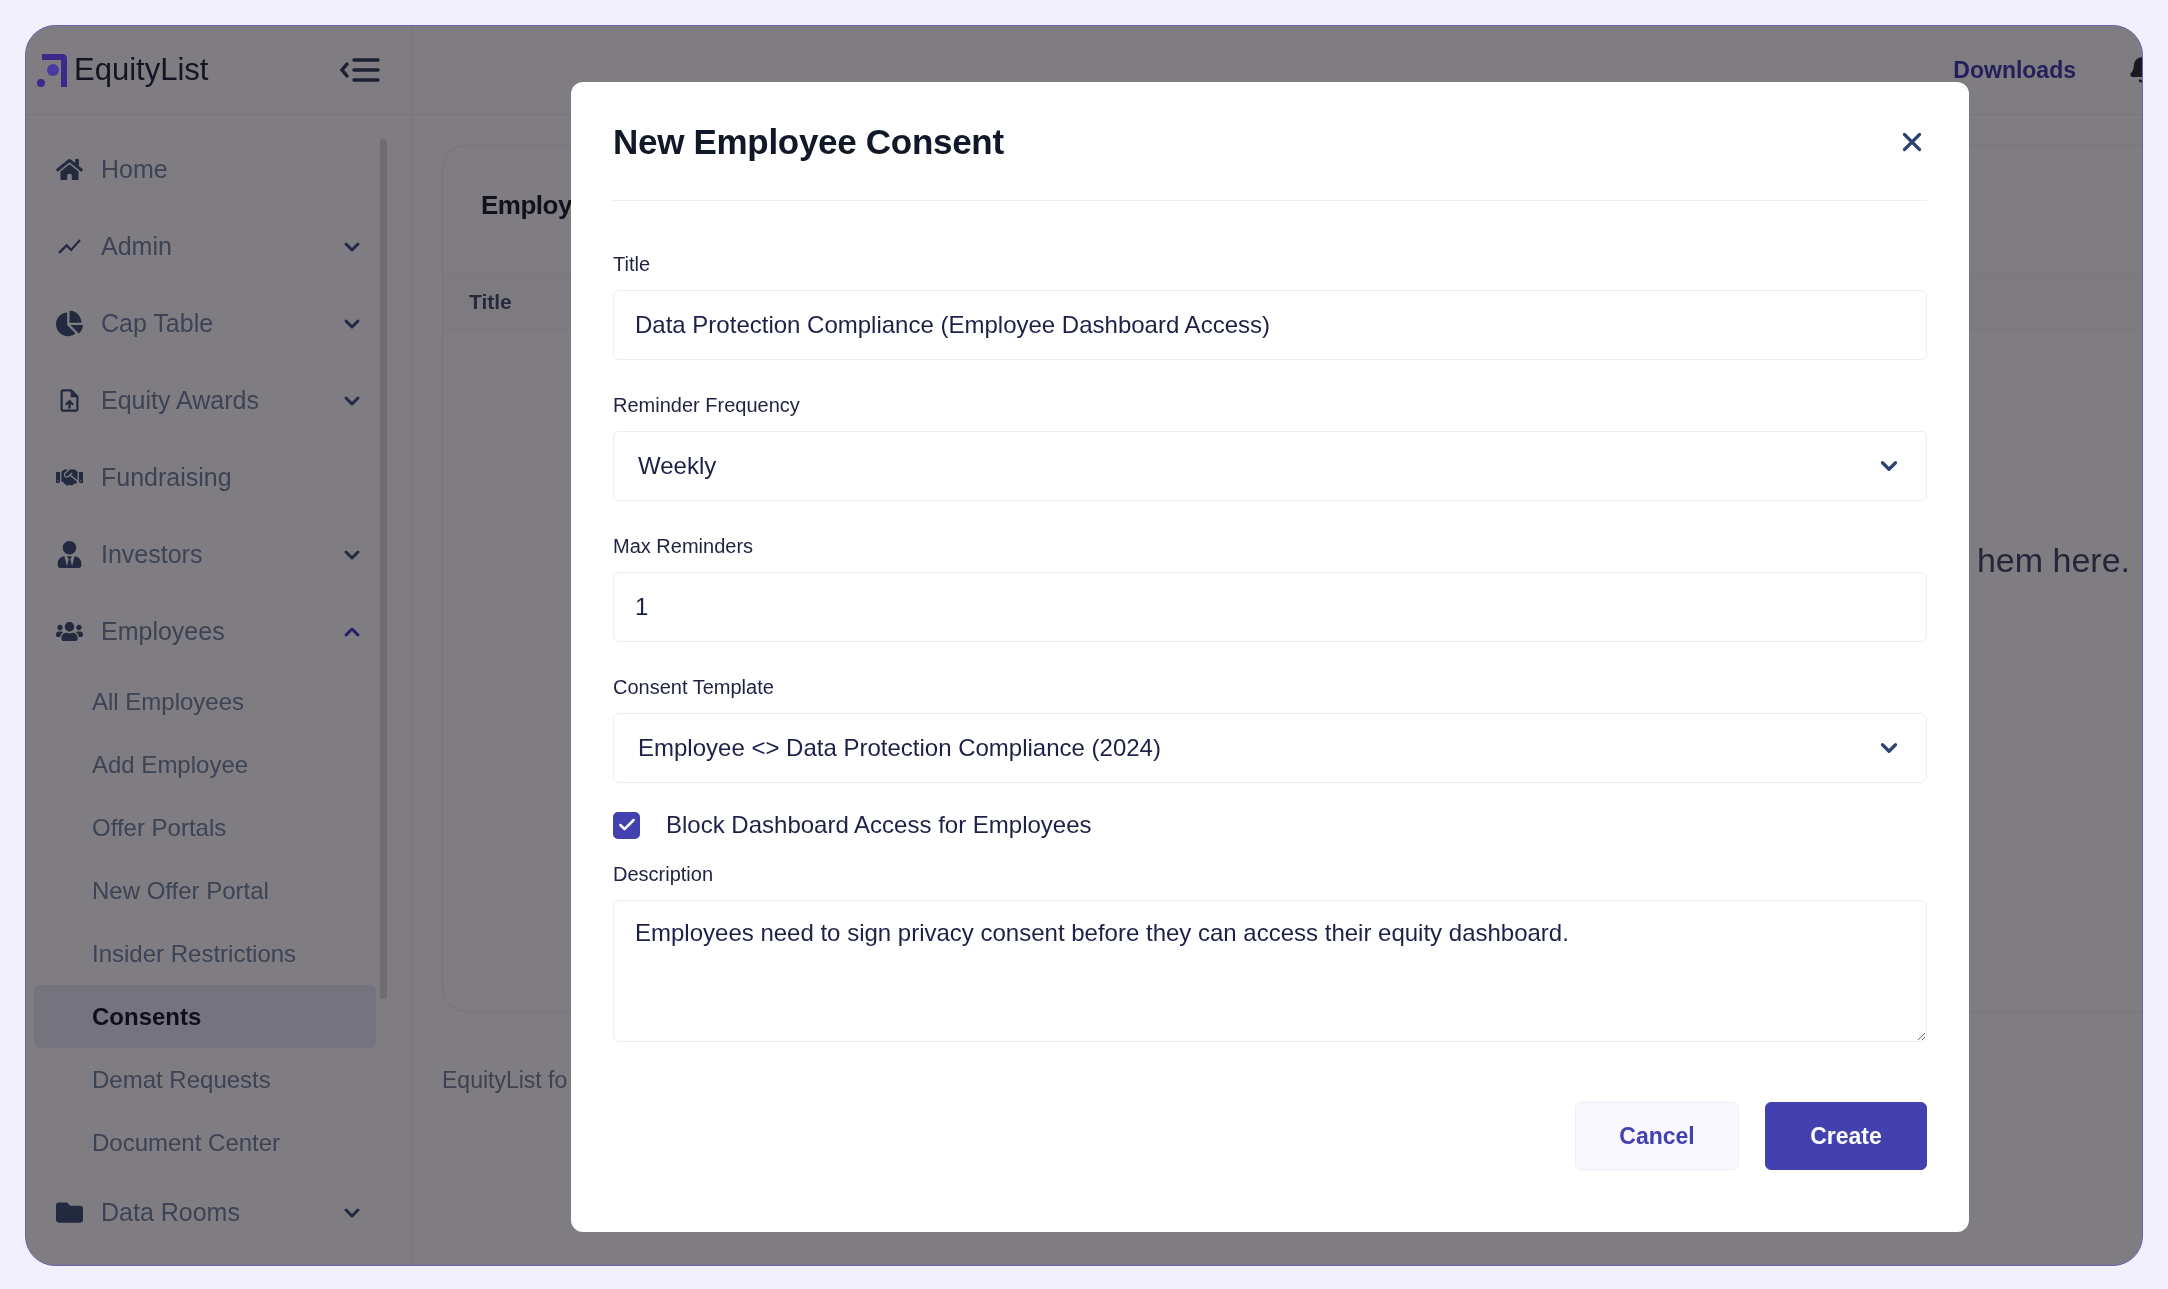 The width and height of the screenshot is (2168, 1289). What do you see at coordinates (626, 825) in the screenshot?
I see `checkbox` at bounding box center [626, 825].